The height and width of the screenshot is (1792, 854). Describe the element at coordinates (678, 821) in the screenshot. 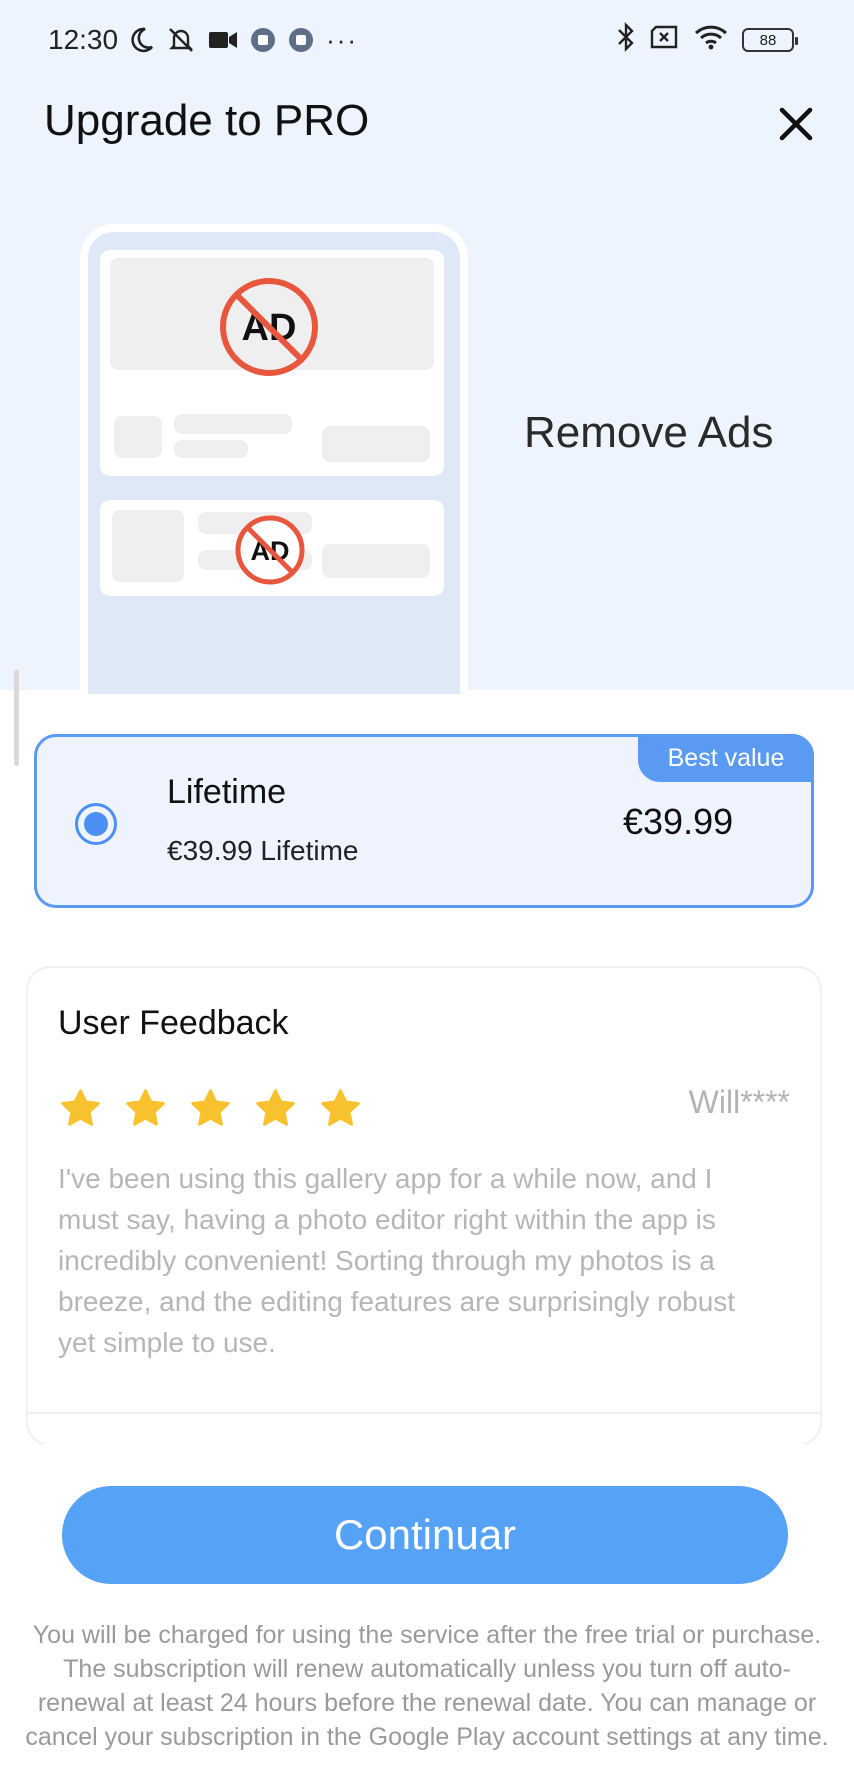

I see `plan-price: €39.99` at that location.